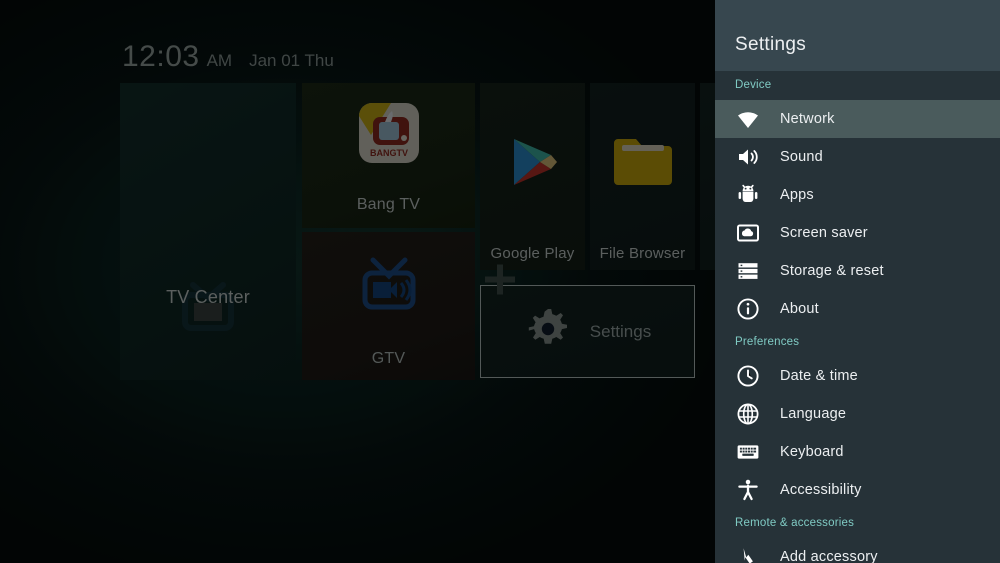 The image size is (1000, 563). Describe the element at coordinates (797, 195) in the screenshot. I see `settings-item-label: Apps` at that location.